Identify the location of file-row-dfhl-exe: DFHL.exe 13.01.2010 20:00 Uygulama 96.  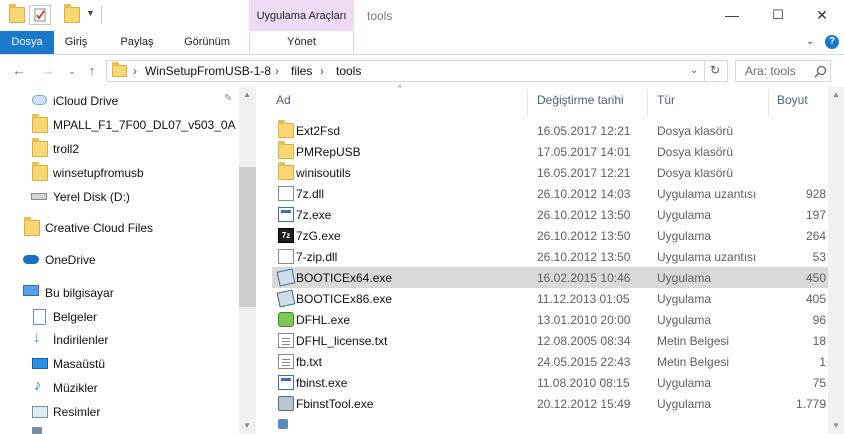
(550, 319).